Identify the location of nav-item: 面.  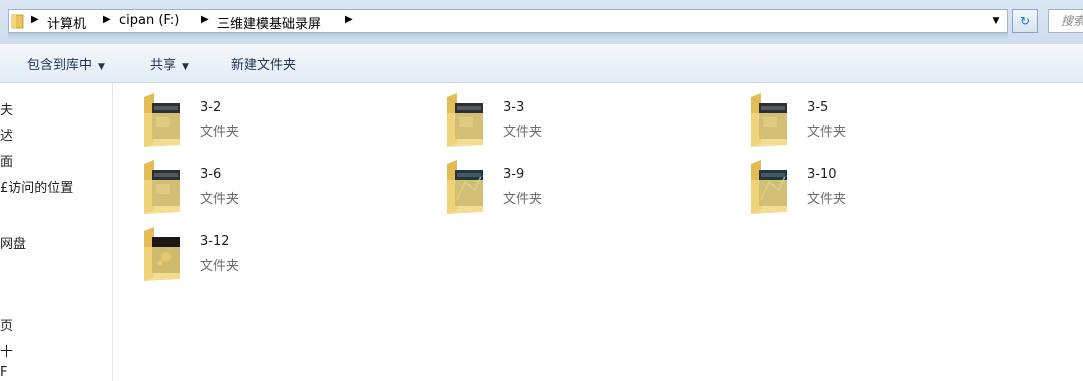
(6, 160).